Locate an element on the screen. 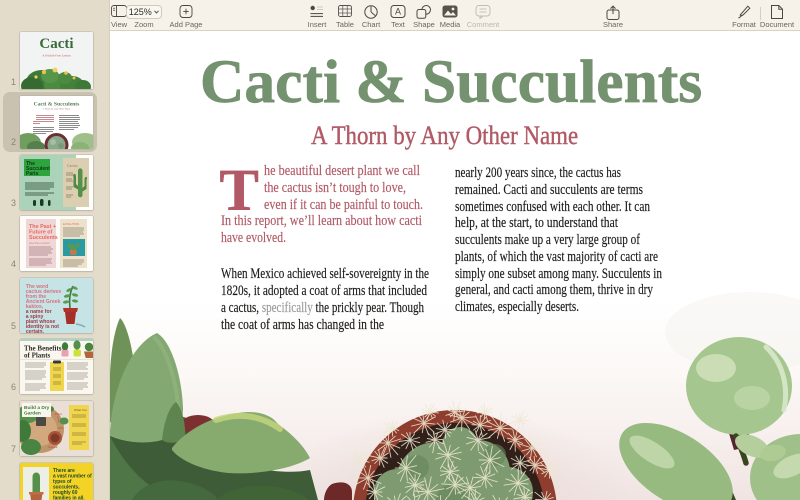 The height and width of the screenshot is (500, 800). svg-text: families in all. is located at coordinates (69, 497).